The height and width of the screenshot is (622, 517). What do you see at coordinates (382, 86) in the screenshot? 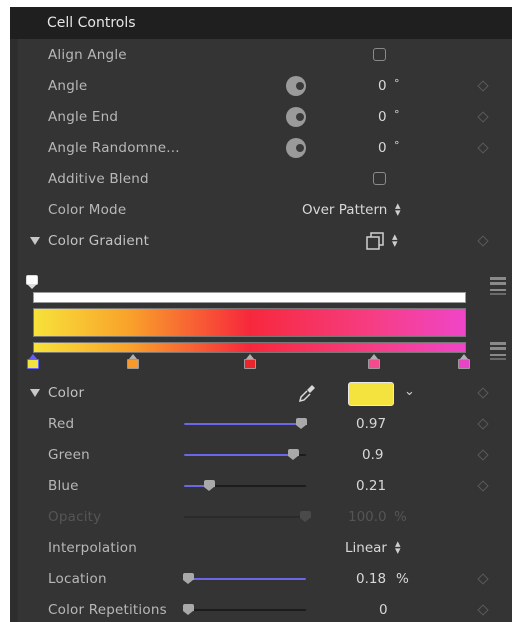
I see `angle-value: 0` at bounding box center [382, 86].